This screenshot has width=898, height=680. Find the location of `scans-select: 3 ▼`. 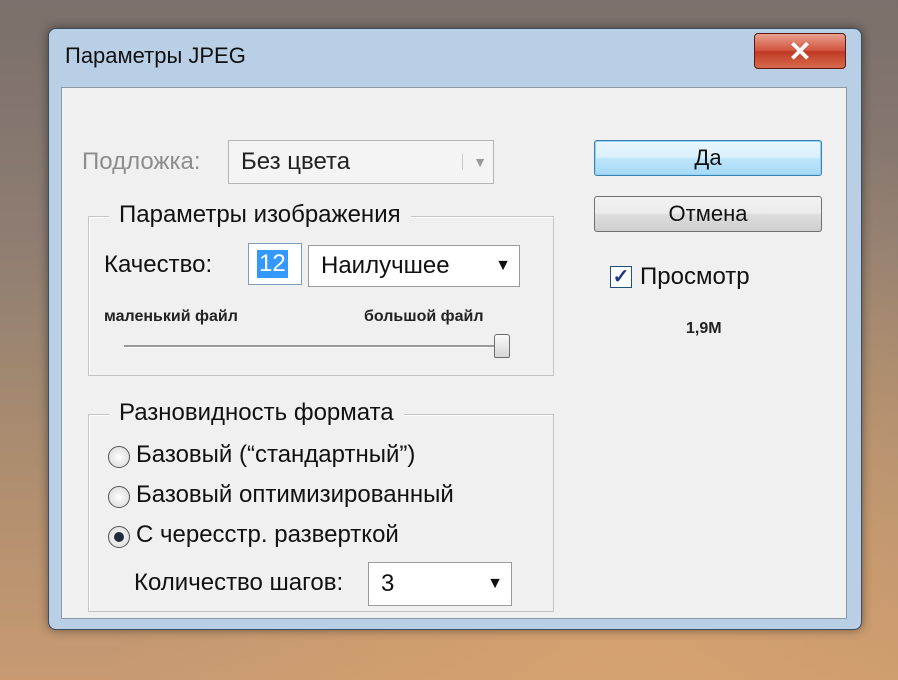

scans-select: 3 ▼ is located at coordinates (440, 584).